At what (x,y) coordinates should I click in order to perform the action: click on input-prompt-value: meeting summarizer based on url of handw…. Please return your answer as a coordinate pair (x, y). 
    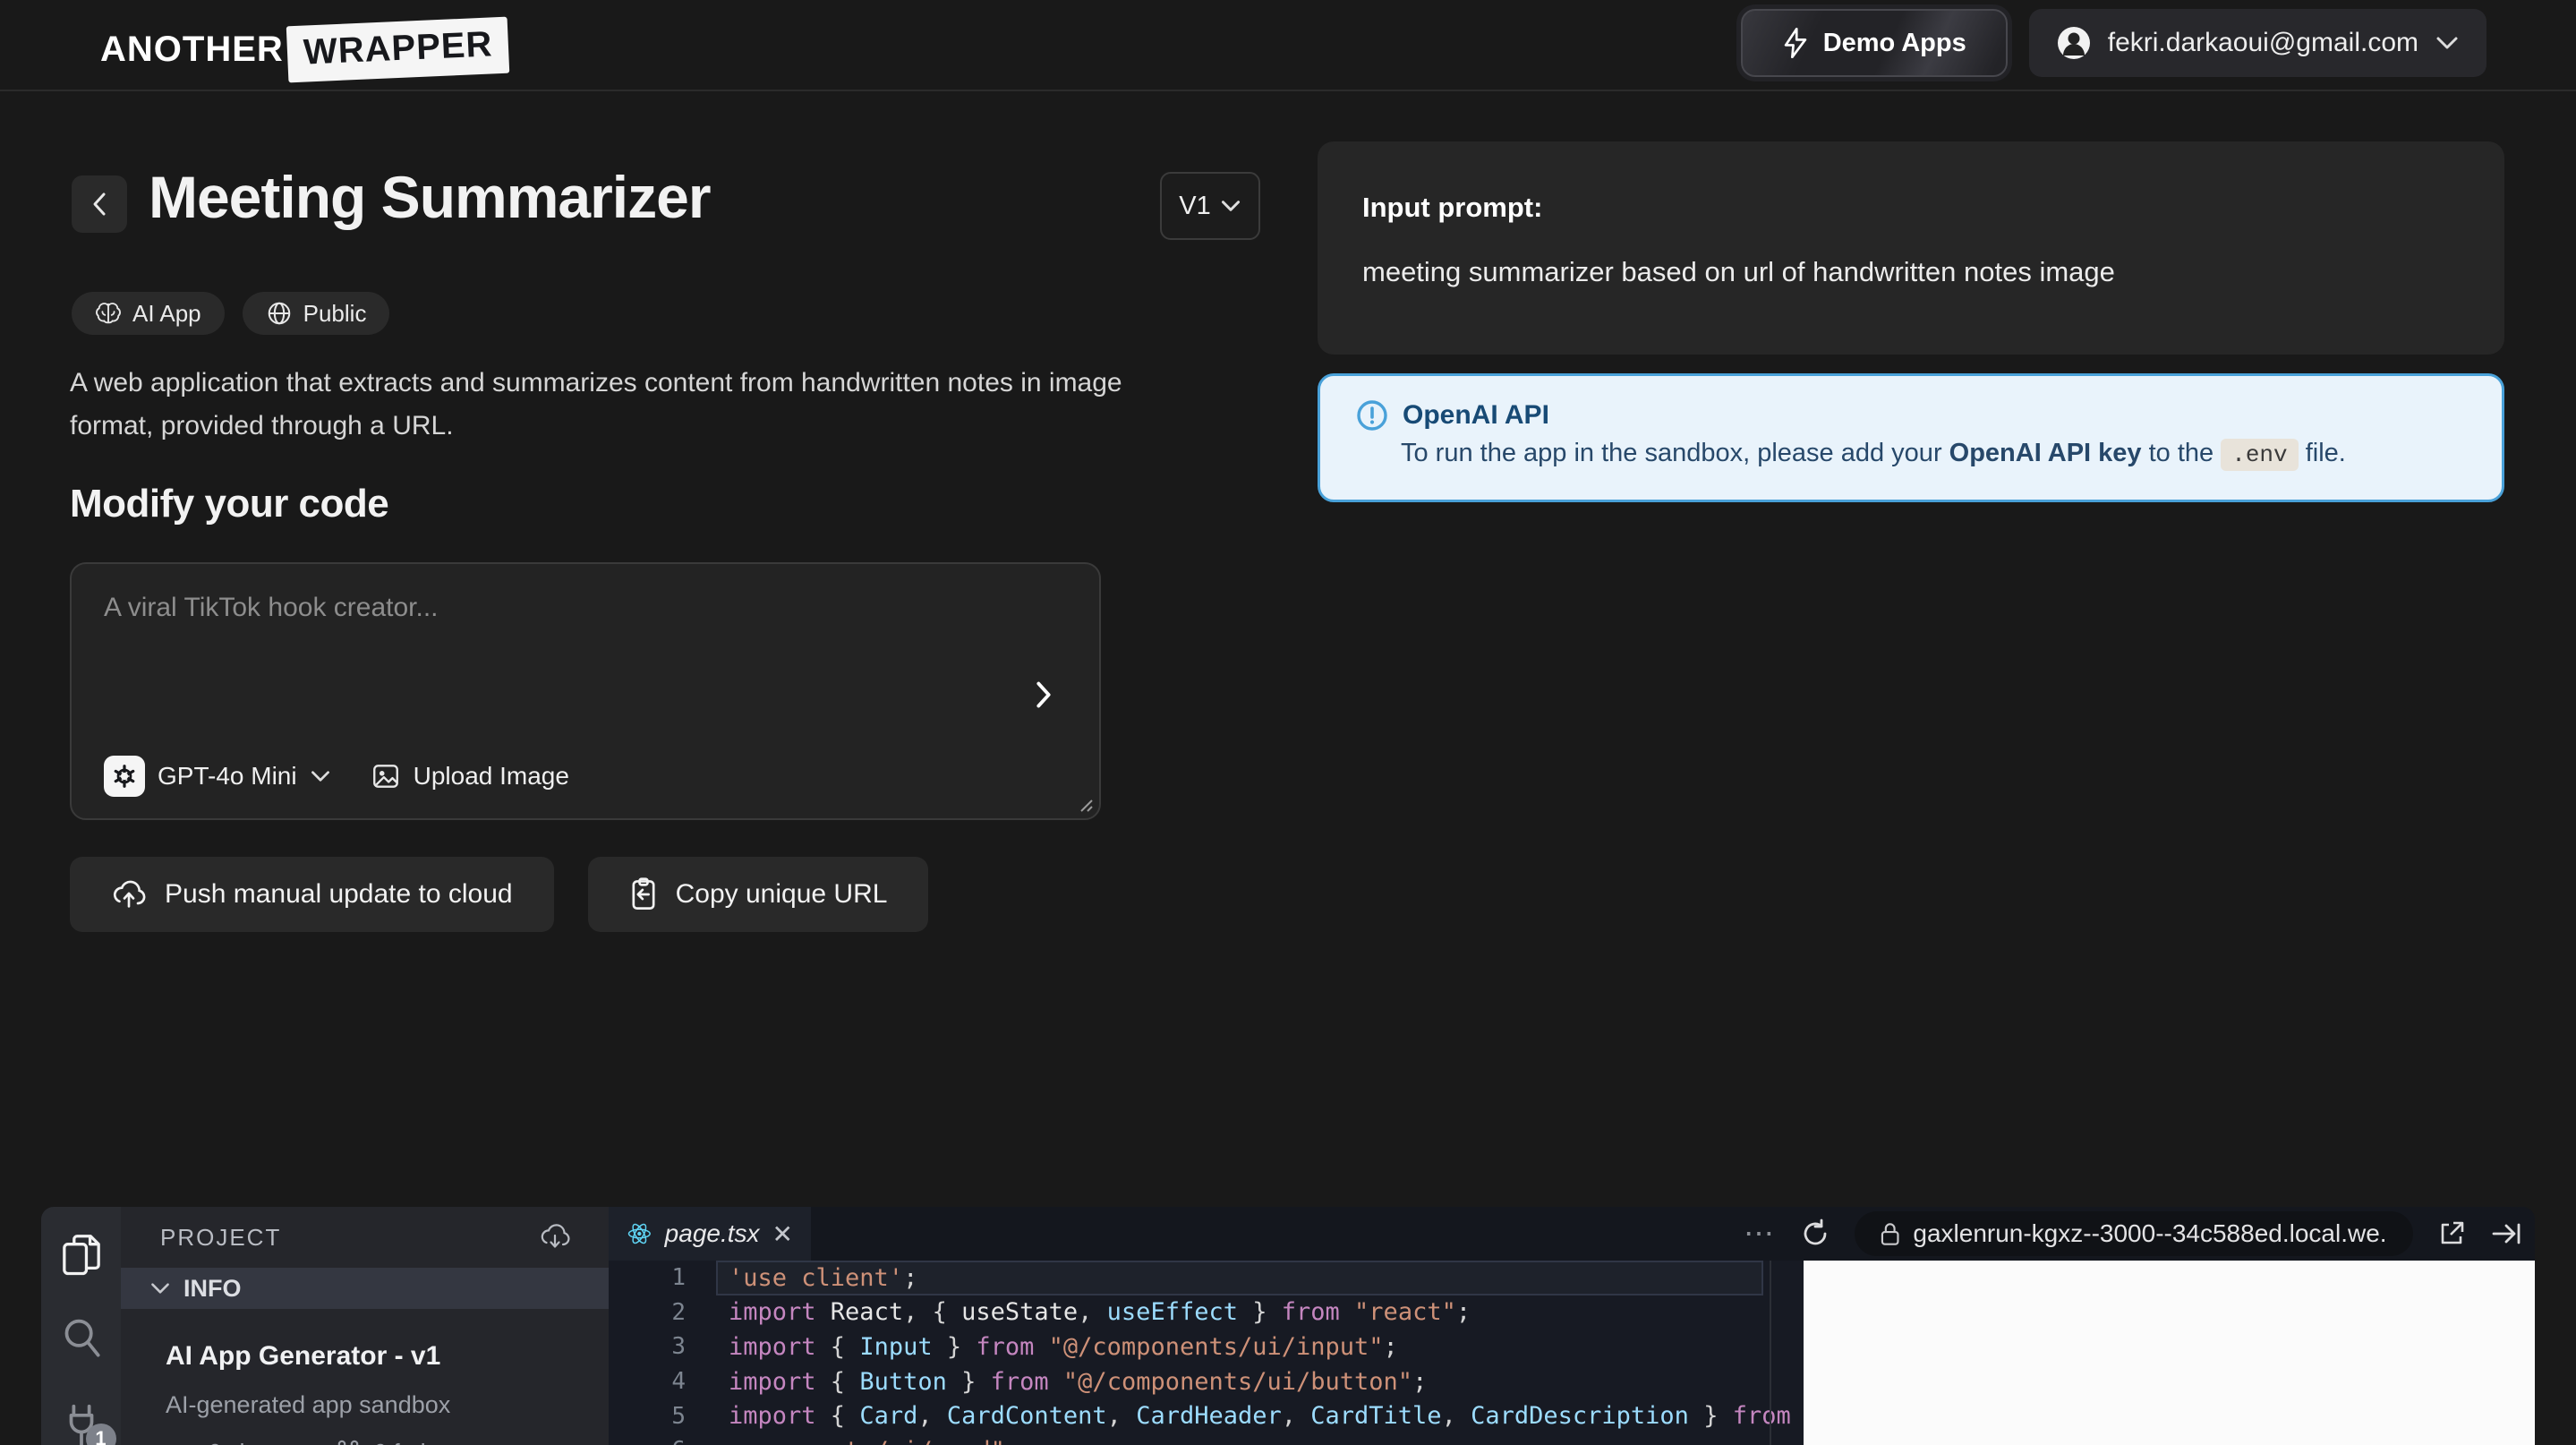
    Looking at the image, I should click on (1738, 271).